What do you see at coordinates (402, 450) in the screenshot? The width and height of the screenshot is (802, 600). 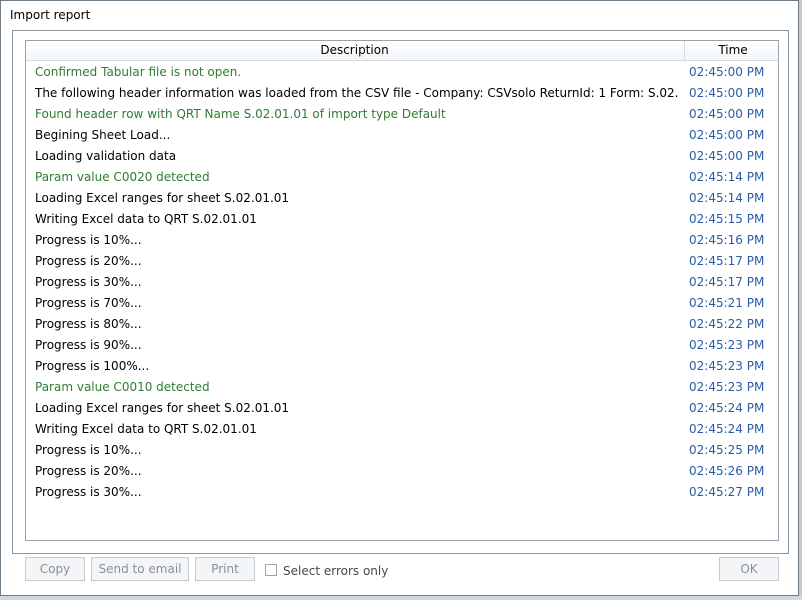 I see `table-row: Progress is 10%... 02:45:25 PM` at bounding box center [402, 450].